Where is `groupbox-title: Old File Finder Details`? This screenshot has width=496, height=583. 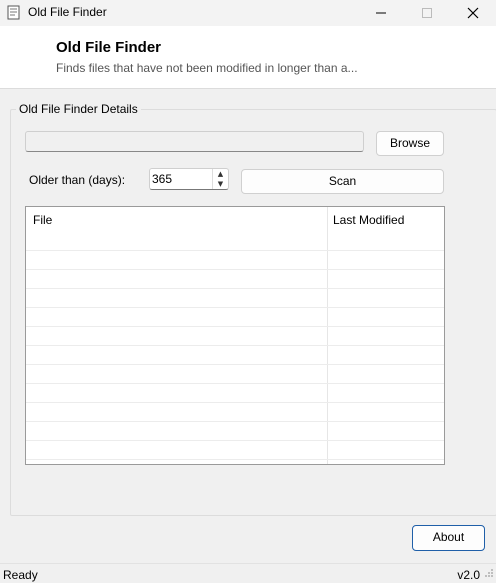
groupbox-title: Old File Finder Details is located at coordinates (78, 109).